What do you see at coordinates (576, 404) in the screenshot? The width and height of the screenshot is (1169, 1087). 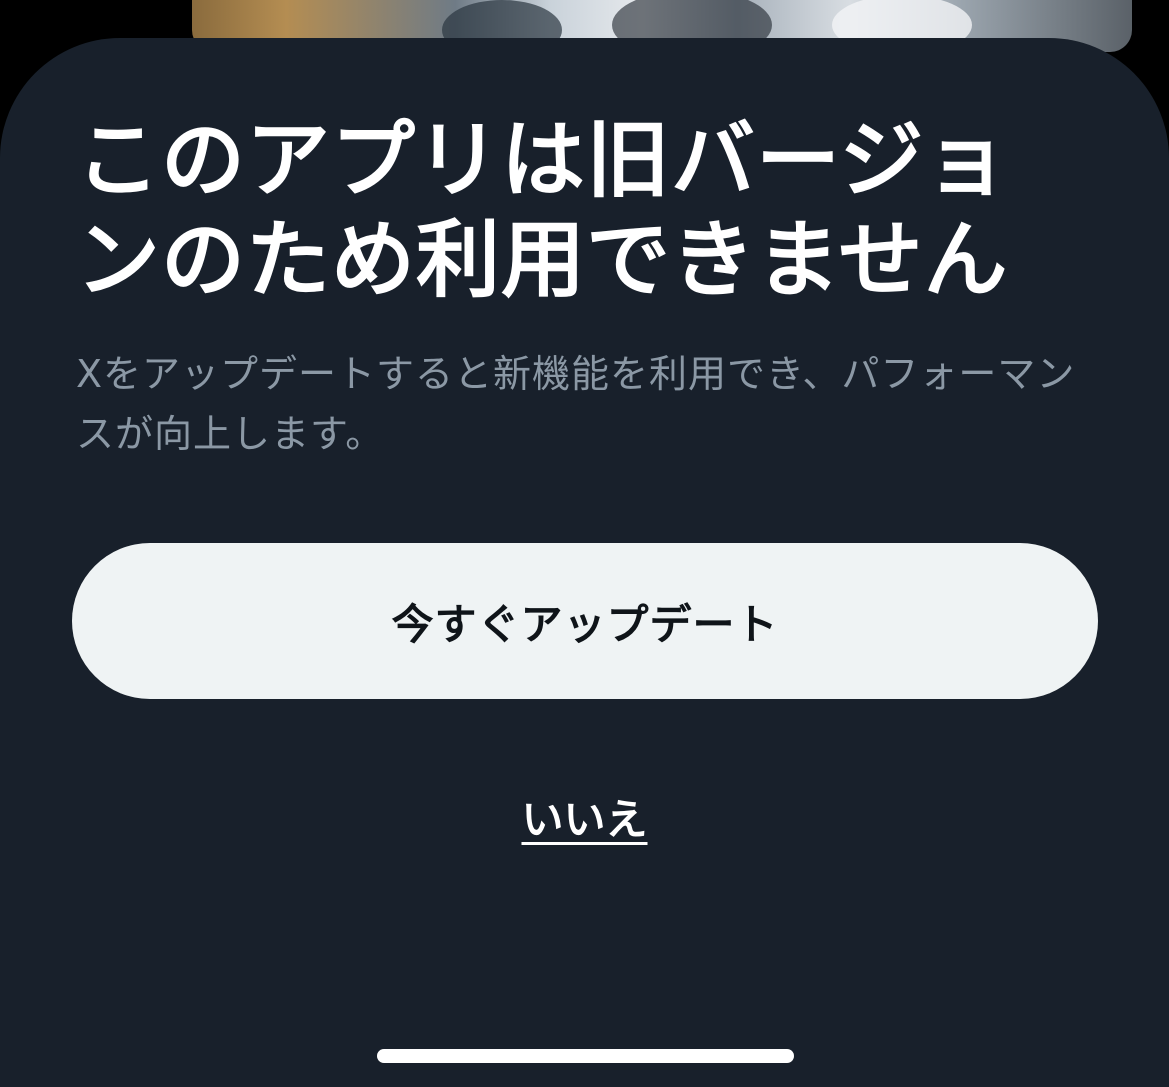 I see `dialog-message: Xをアップデートすると新機能を利用でき、パフォーマンスが向上します。` at bounding box center [576, 404].